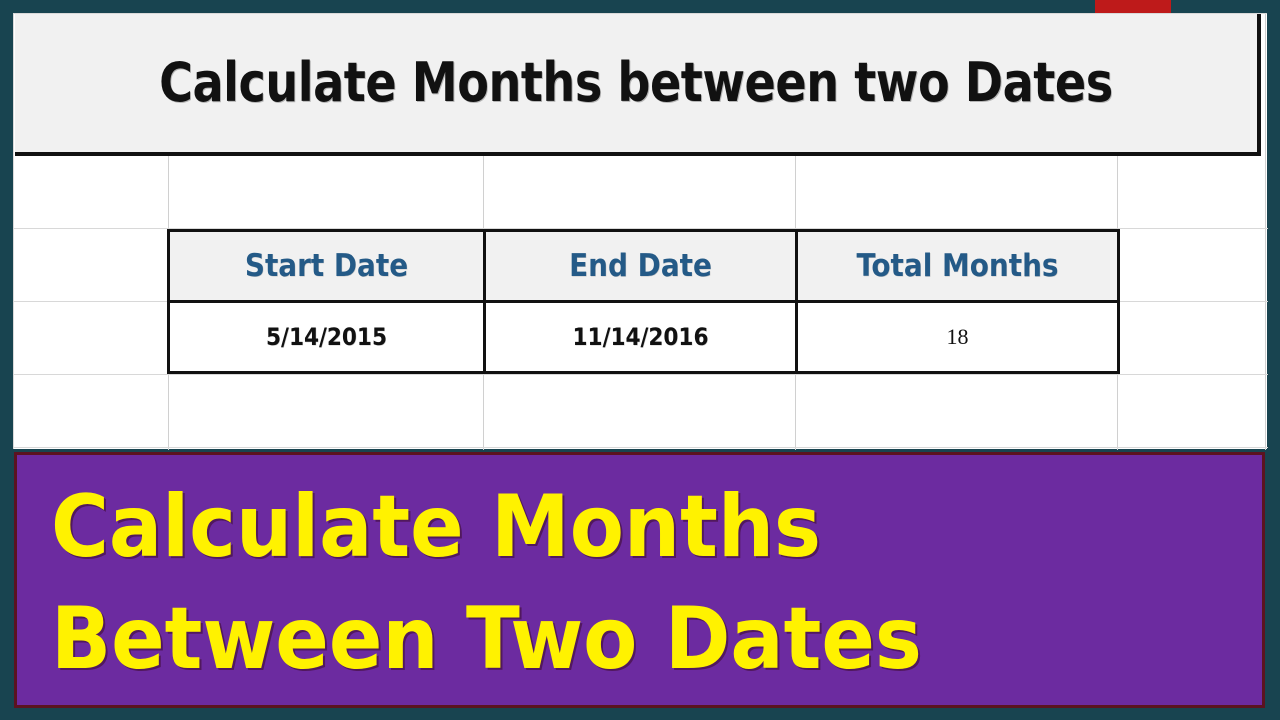 This screenshot has width=1280, height=720. I want to click on table-row: 5/14/2015 11/14/2016 18, so click(643, 337).